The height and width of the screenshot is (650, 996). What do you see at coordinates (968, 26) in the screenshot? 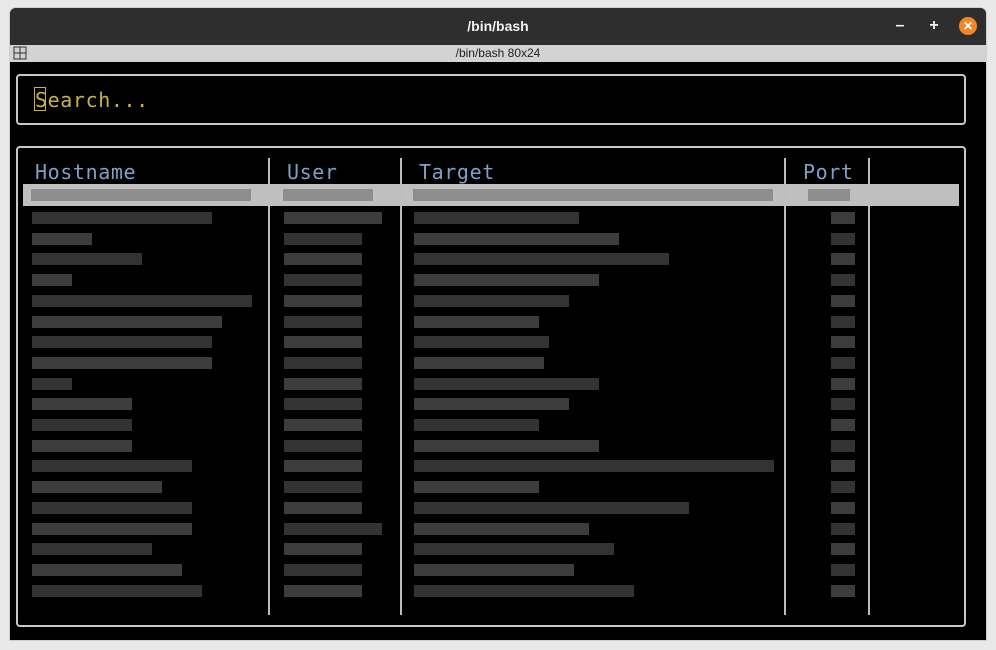
I see `close-button: ✕` at bounding box center [968, 26].